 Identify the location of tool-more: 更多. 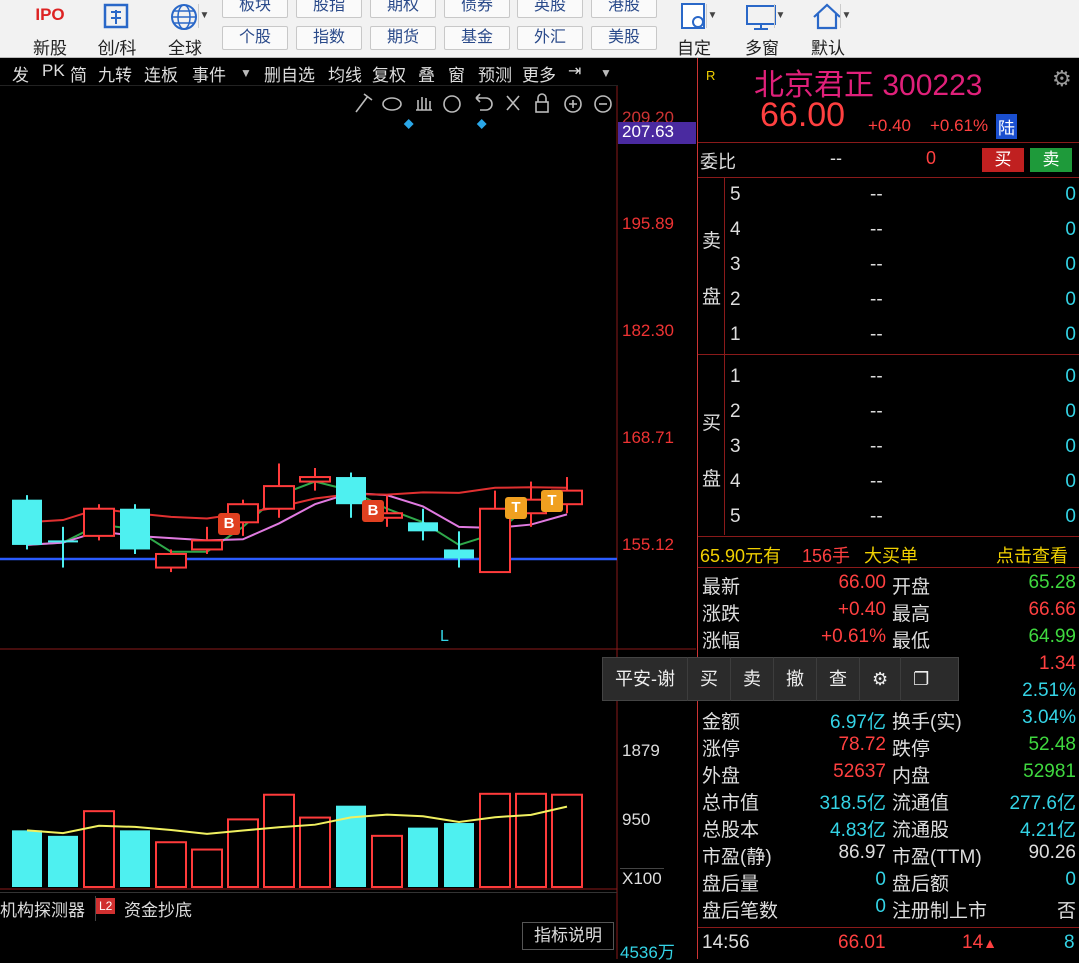
(539, 73).